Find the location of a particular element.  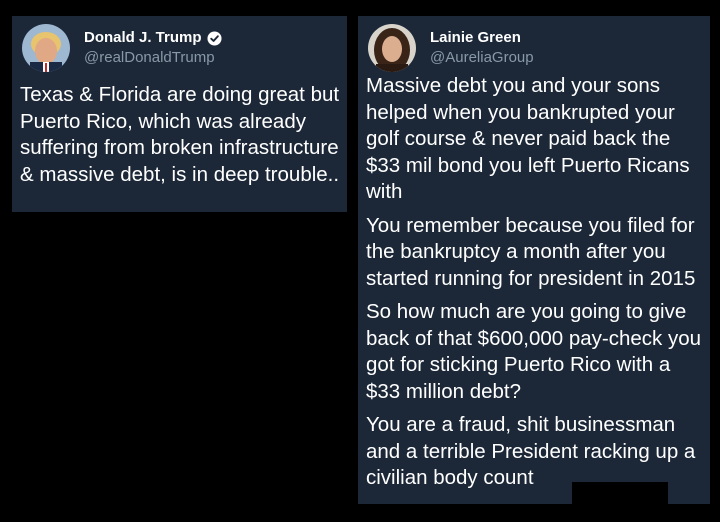

avatar-lainie is located at coordinates (392, 48).